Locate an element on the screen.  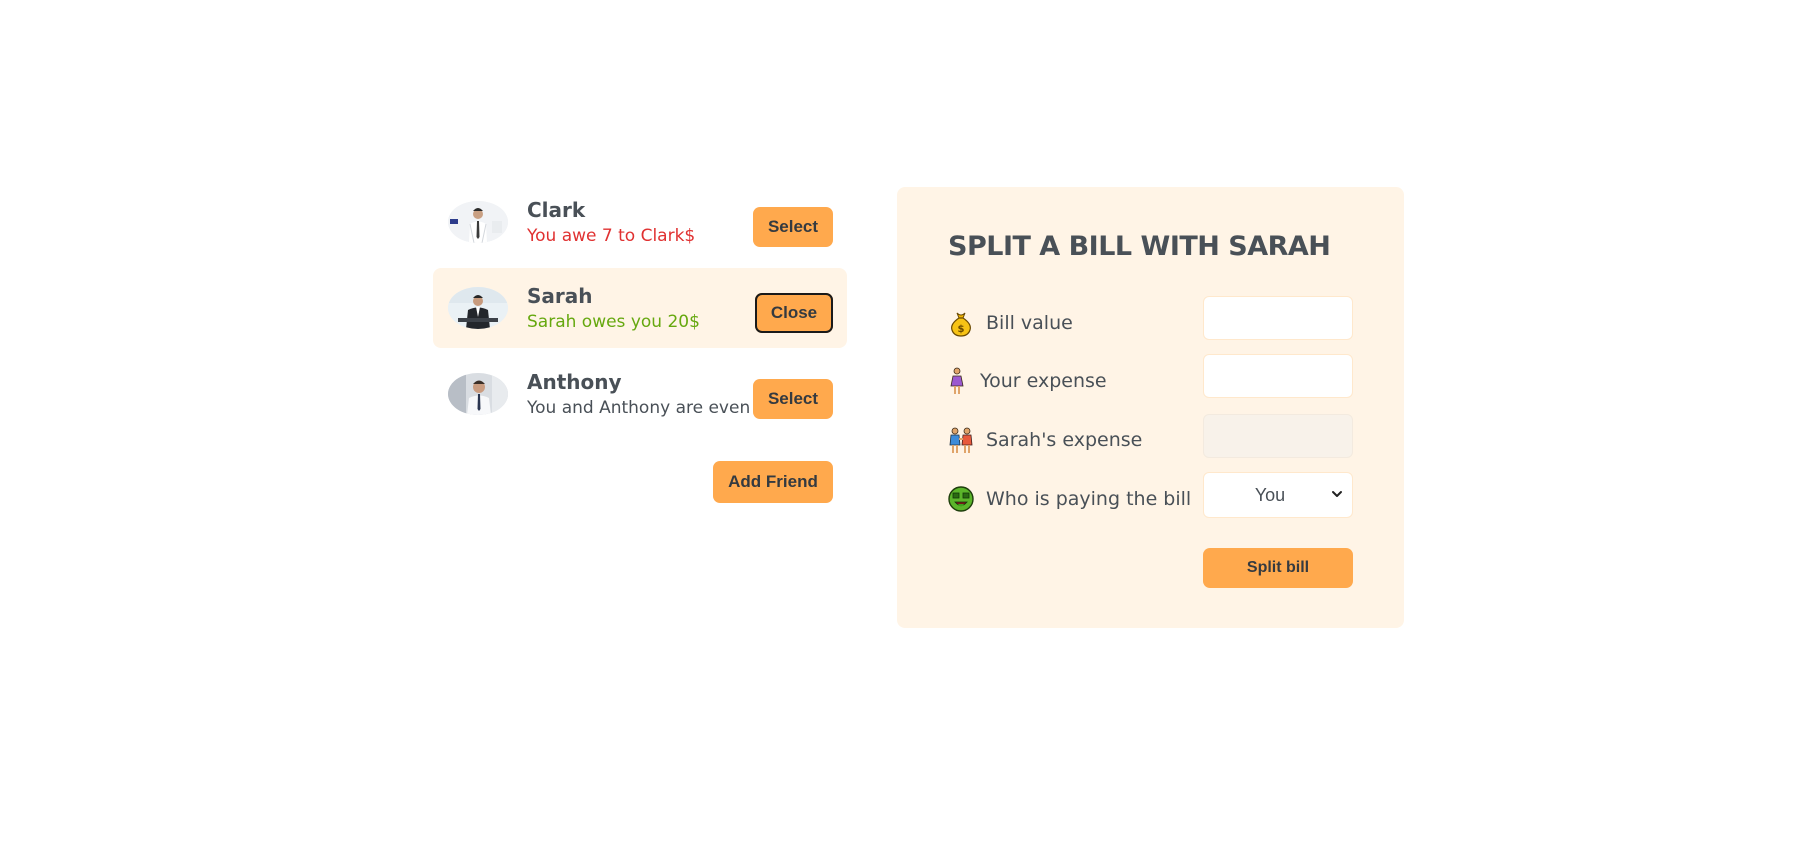
payer-select-wrapper: You is located at coordinates (1278, 495).